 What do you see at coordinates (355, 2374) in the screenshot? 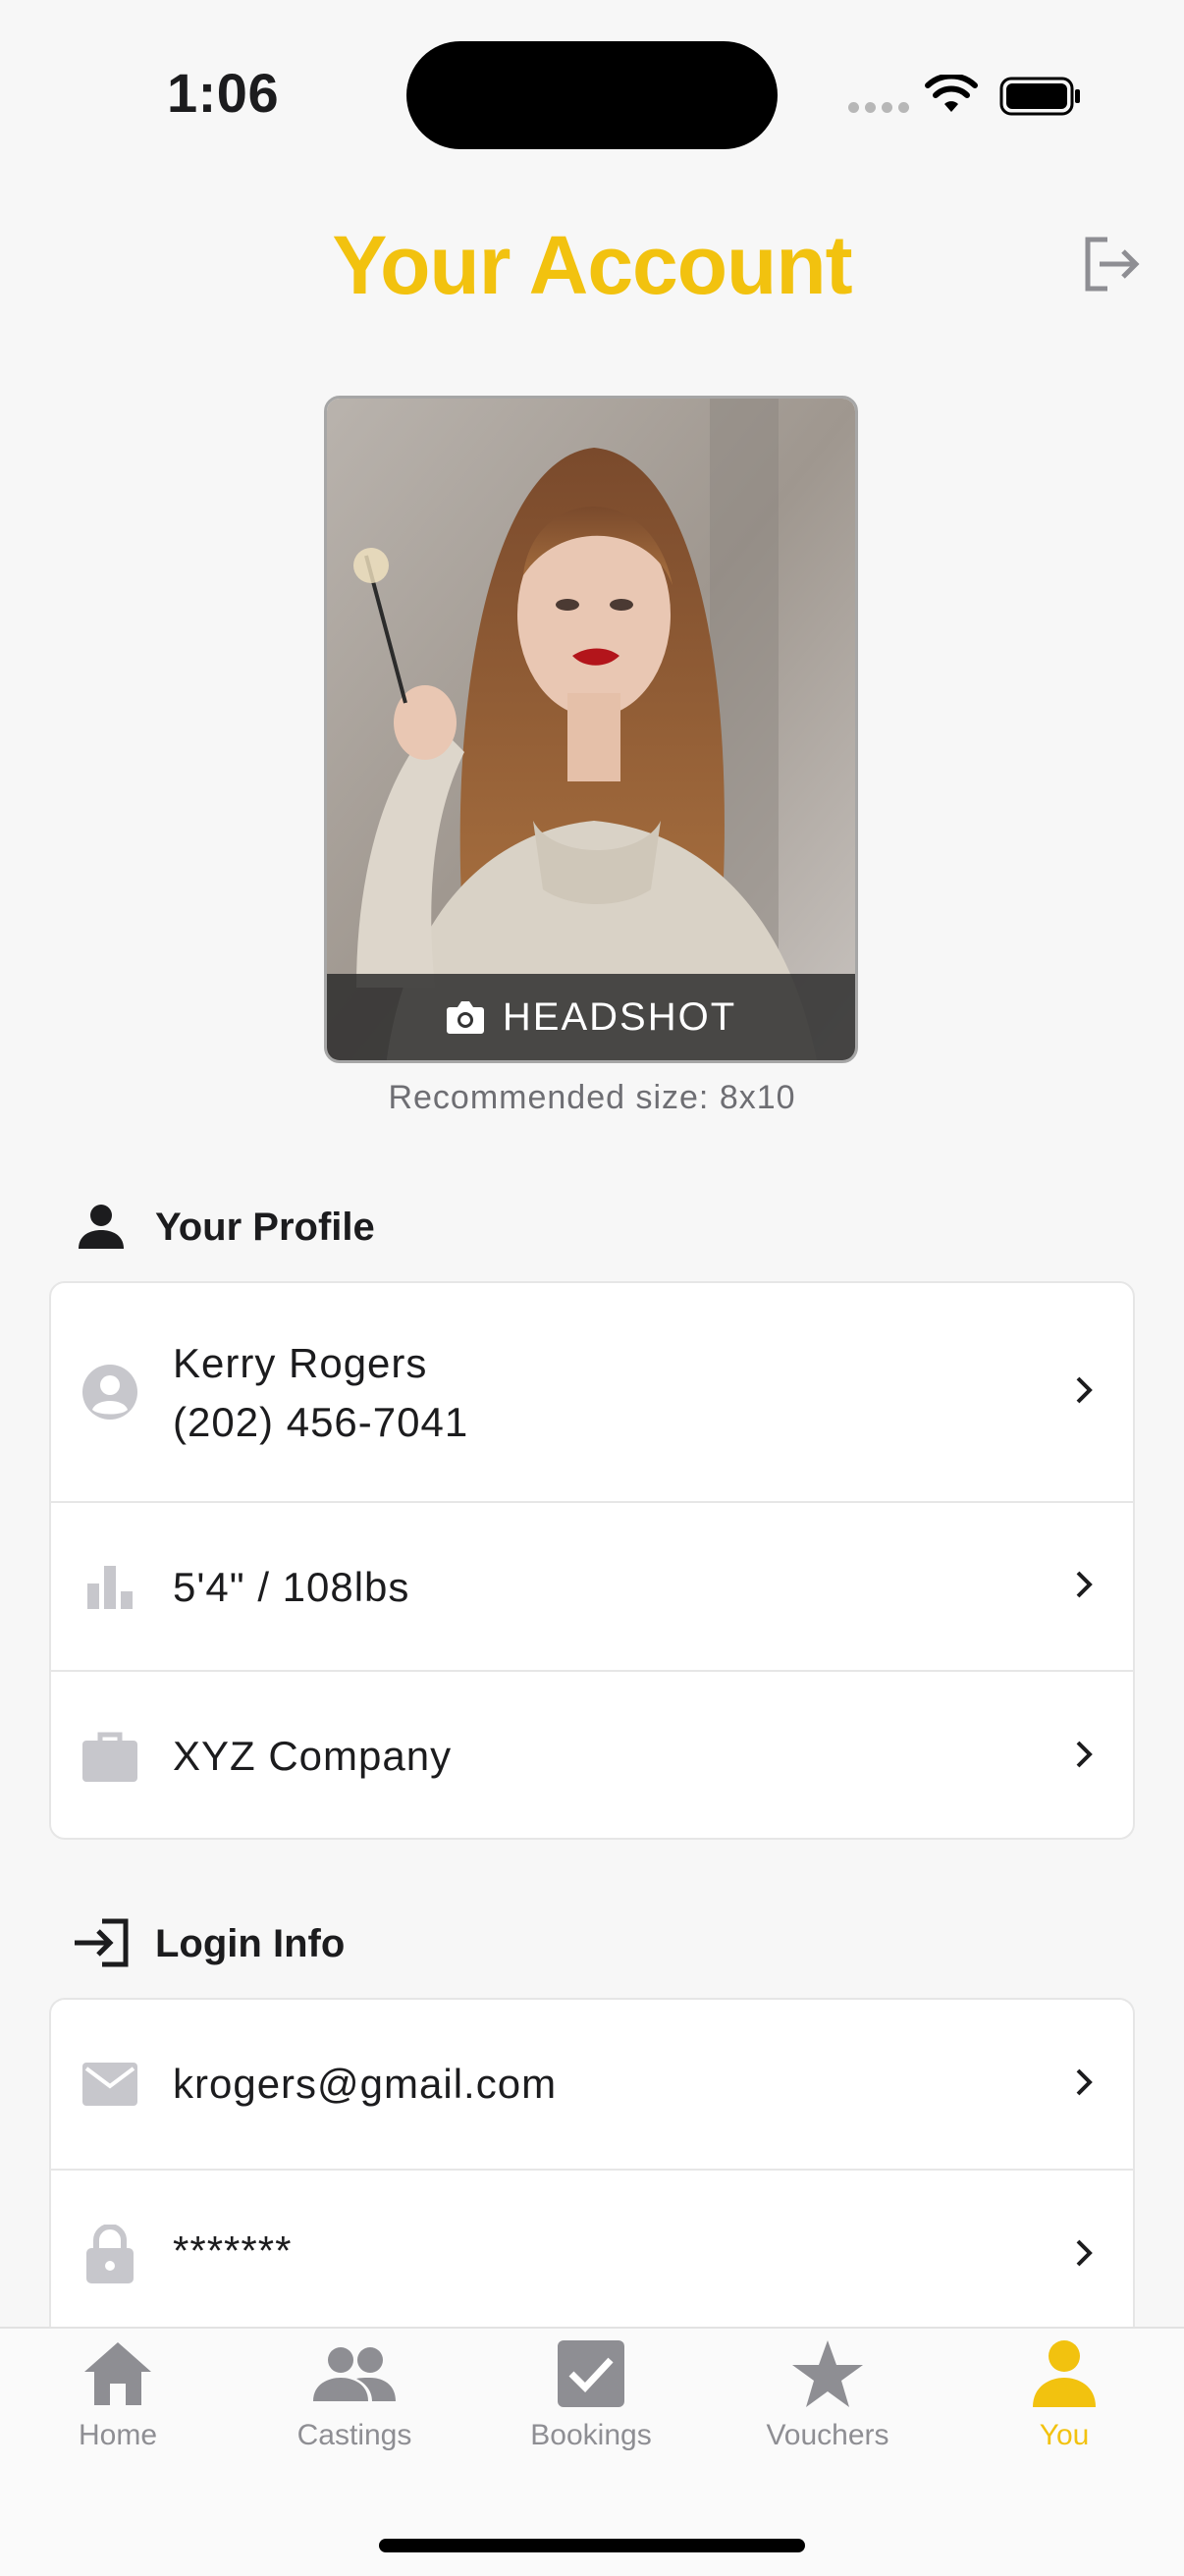
I see `people-icon` at bounding box center [355, 2374].